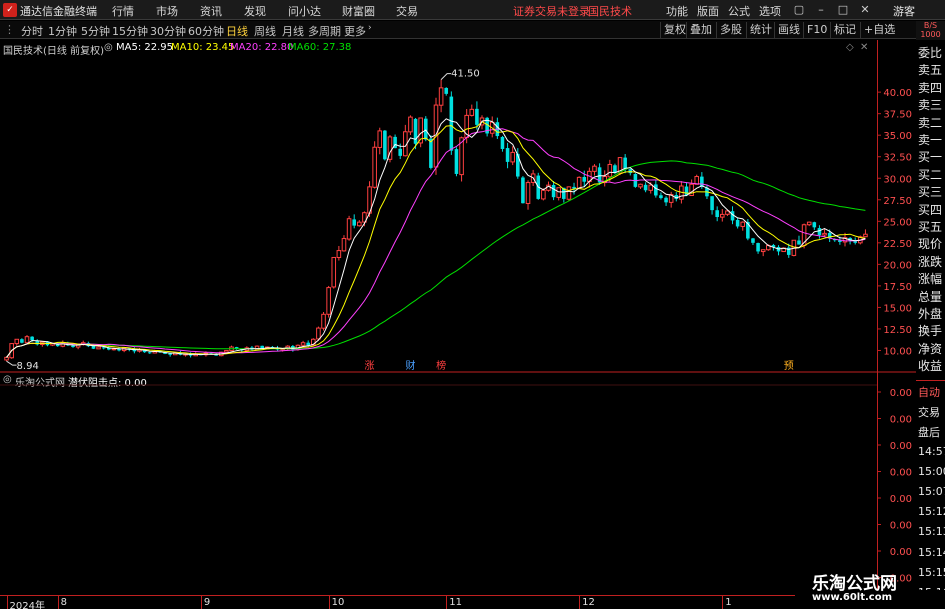  I want to click on bs-corner: B/S 1000, so click(930, 30).